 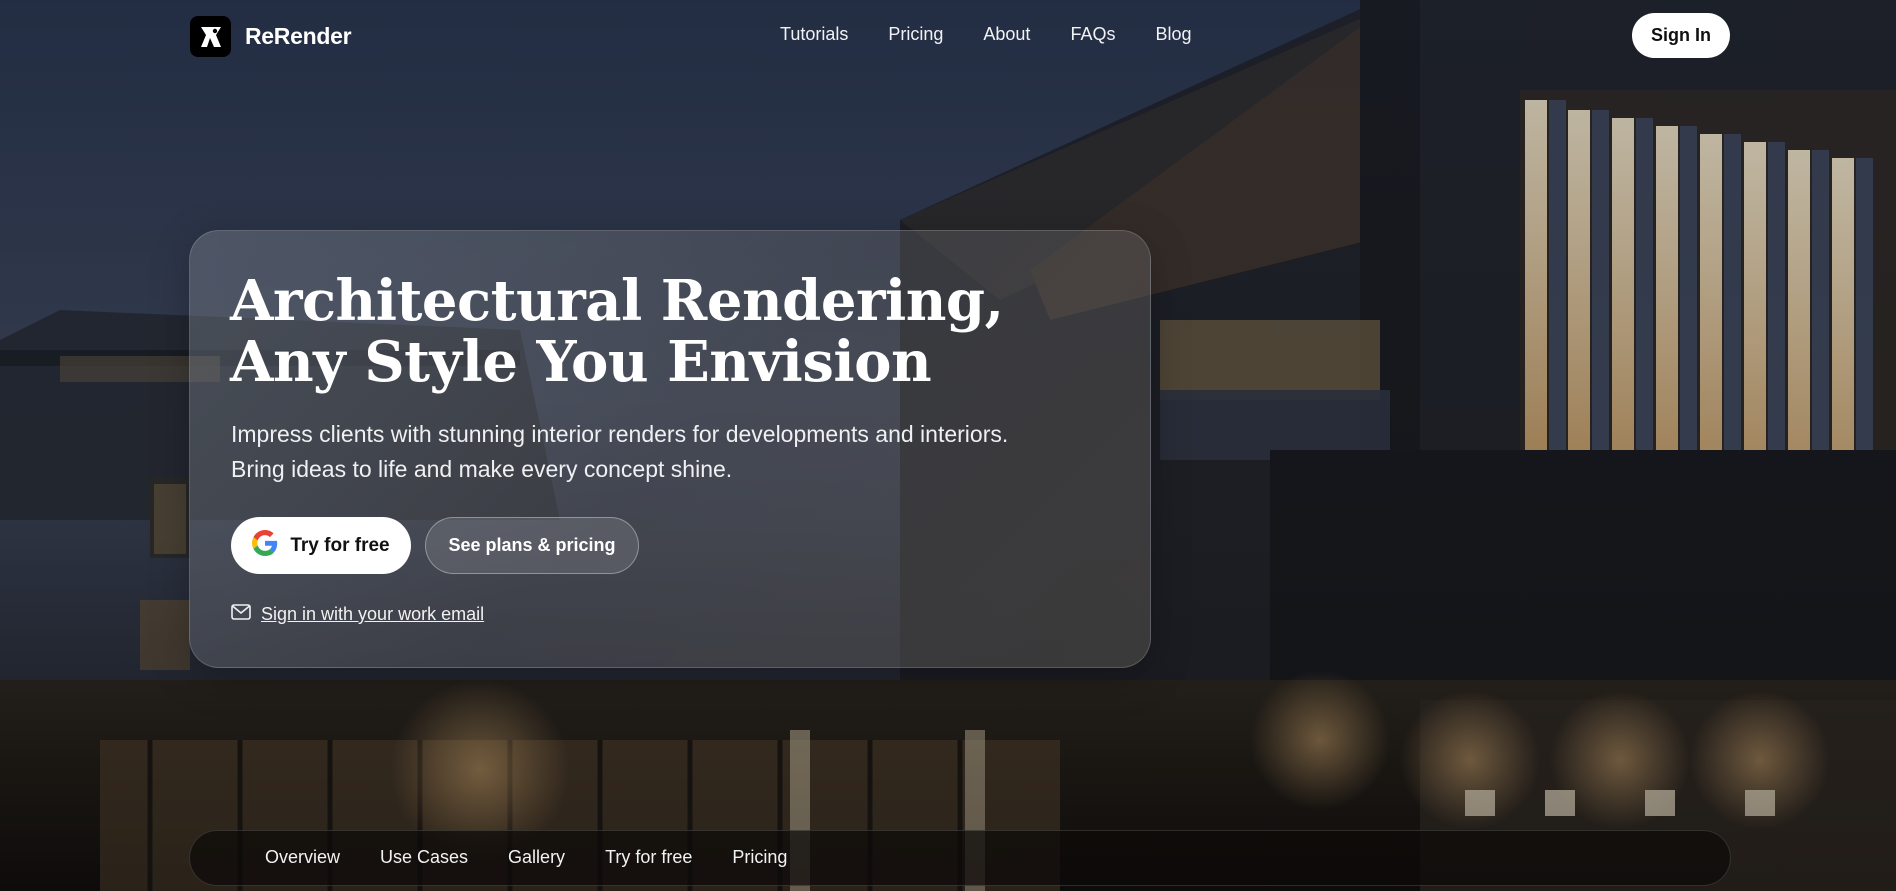 I want to click on work-email-signin-link: Sign in with your work email, so click(x=357, y=614).